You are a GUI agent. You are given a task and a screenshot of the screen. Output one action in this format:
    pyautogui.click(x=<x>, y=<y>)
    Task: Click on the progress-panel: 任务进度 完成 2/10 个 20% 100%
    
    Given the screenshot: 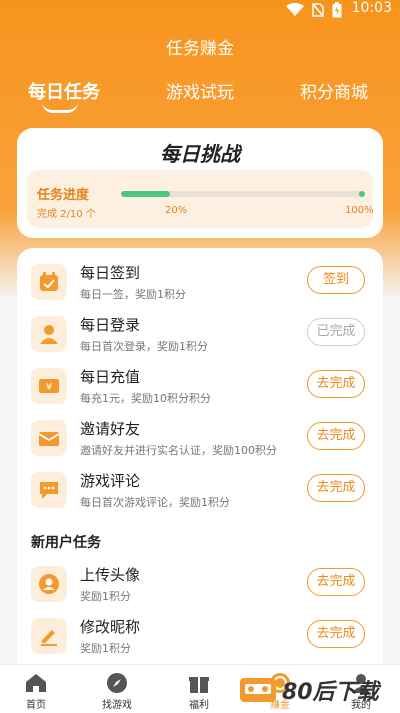 What is the action you would take?
    pyautogui.click(x=200, y=199)
    